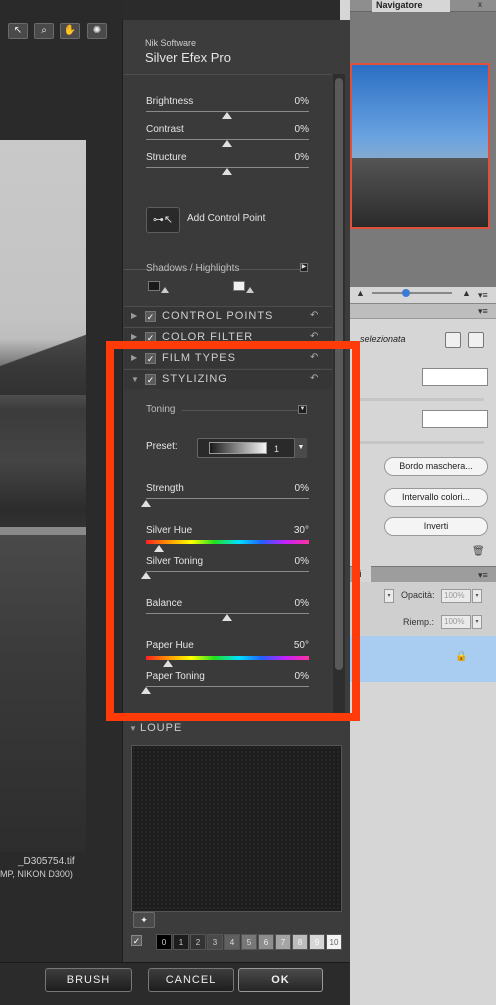 The image size is (496, 1005). Describe the element at coordinates (477, 622) in the screenshot. I see `fill-dropdown: ▾` at that location.